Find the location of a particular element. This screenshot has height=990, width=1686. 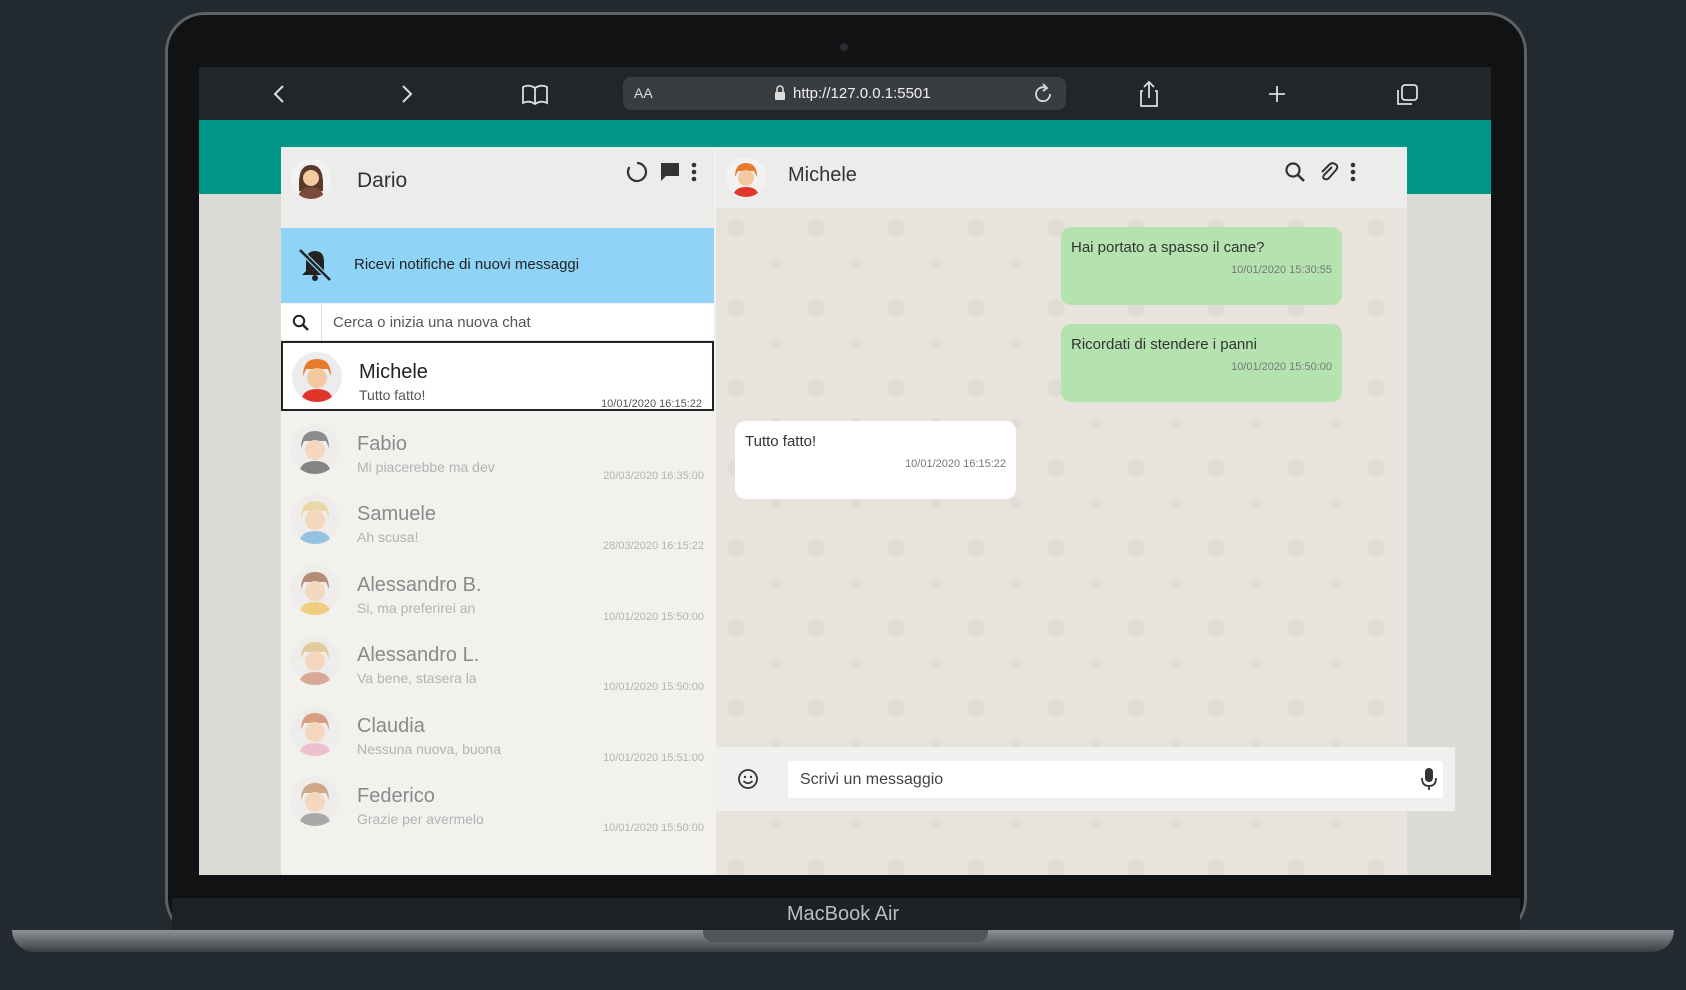

contact-preview: Si, ma preferirei an is located at coordinates (416, 607).